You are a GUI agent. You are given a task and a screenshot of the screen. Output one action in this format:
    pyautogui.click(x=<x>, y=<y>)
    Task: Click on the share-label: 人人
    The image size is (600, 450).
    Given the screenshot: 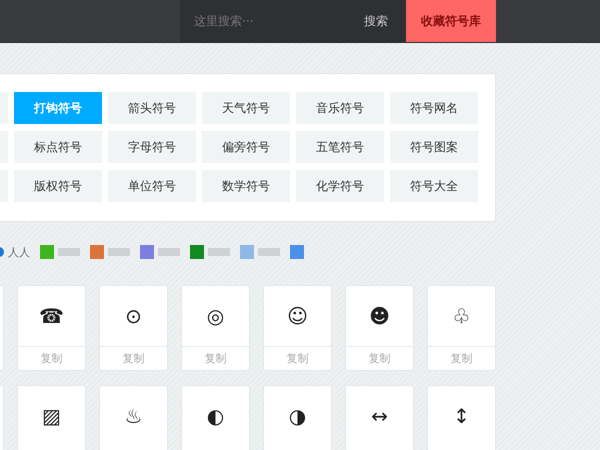 What is the action you would take?
    pyautogui.click(x=19, y=252)
    